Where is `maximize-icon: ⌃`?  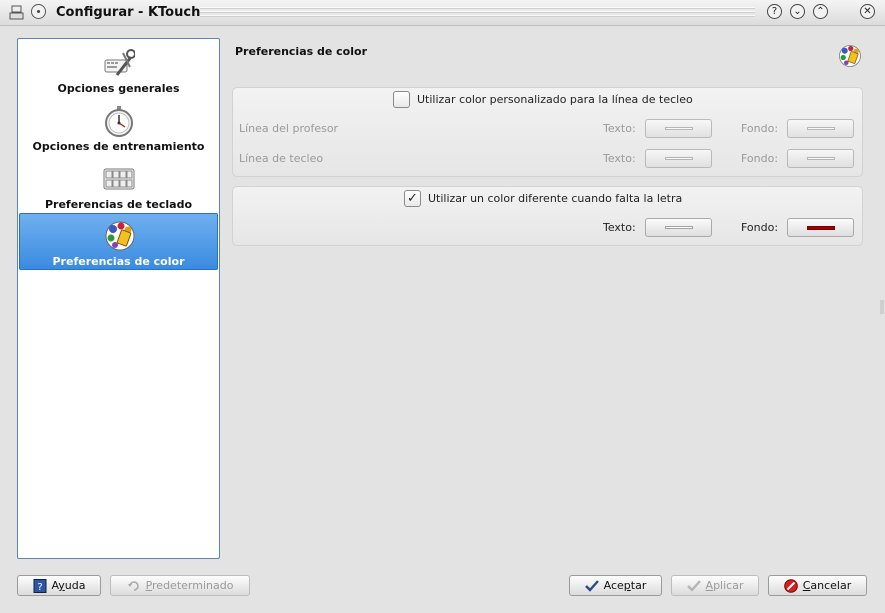
maximize-icon: ⌃ is located at coordinates (820, 11).